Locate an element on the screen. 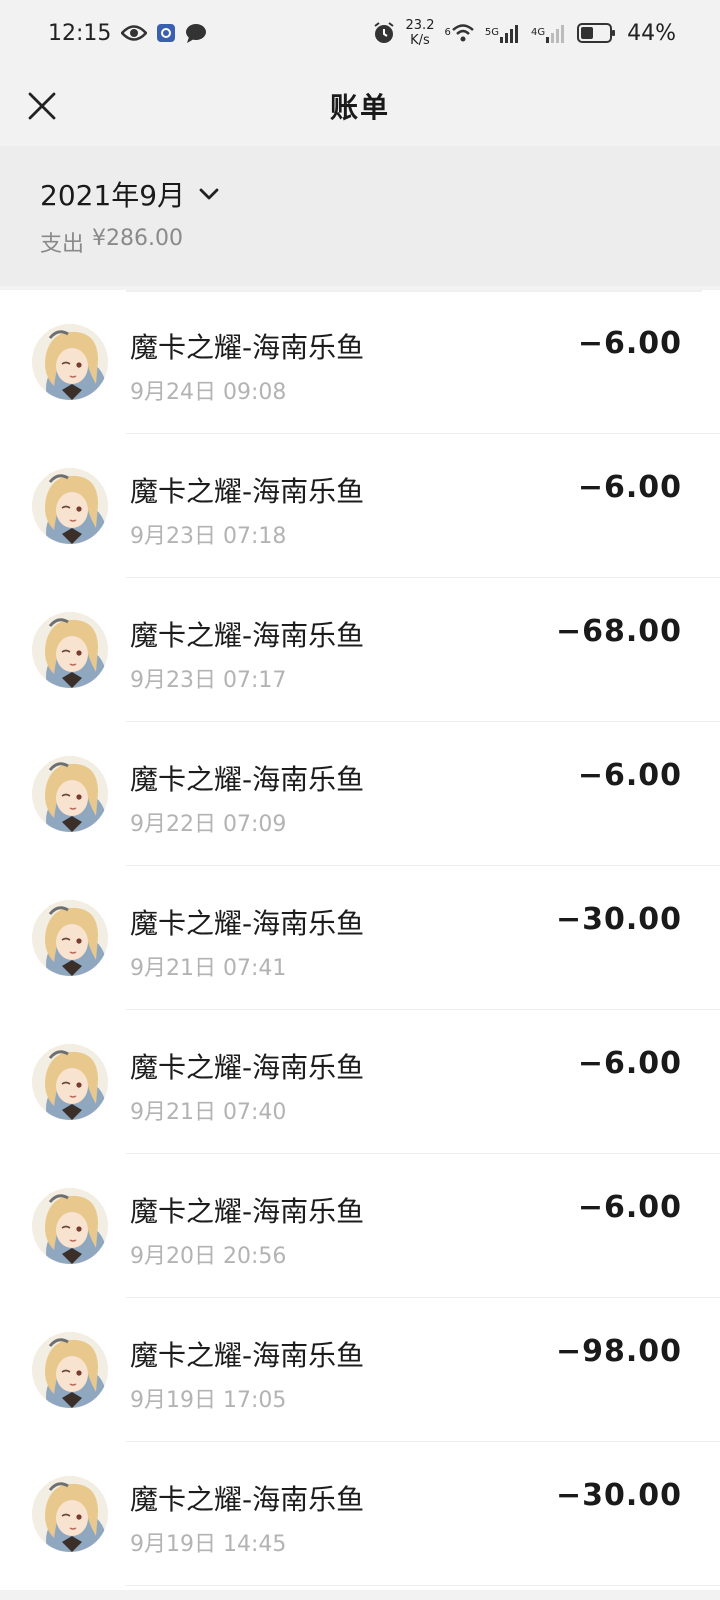 The image size is (720, 1600). battery-percent: 44% is located at coordinates (651, 33).